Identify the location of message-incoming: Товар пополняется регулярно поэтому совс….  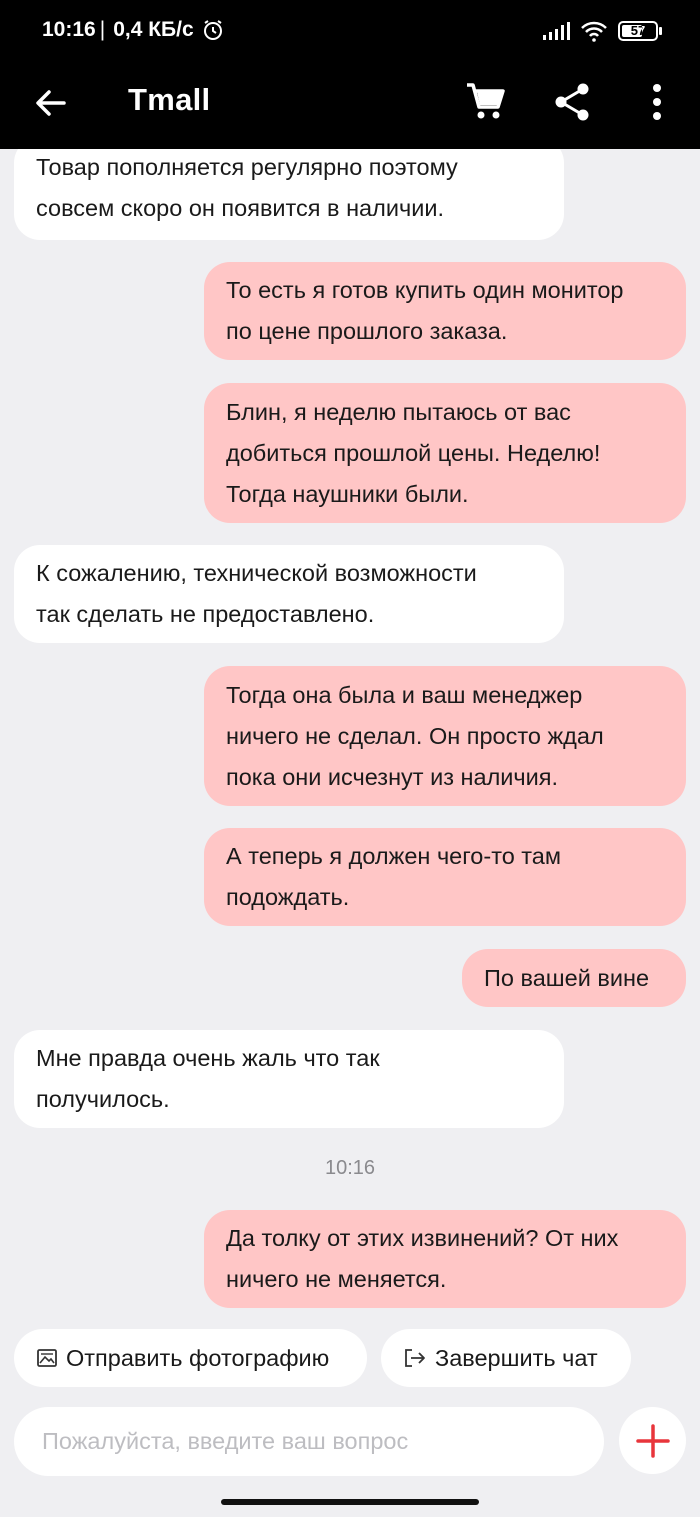
(289, 194).